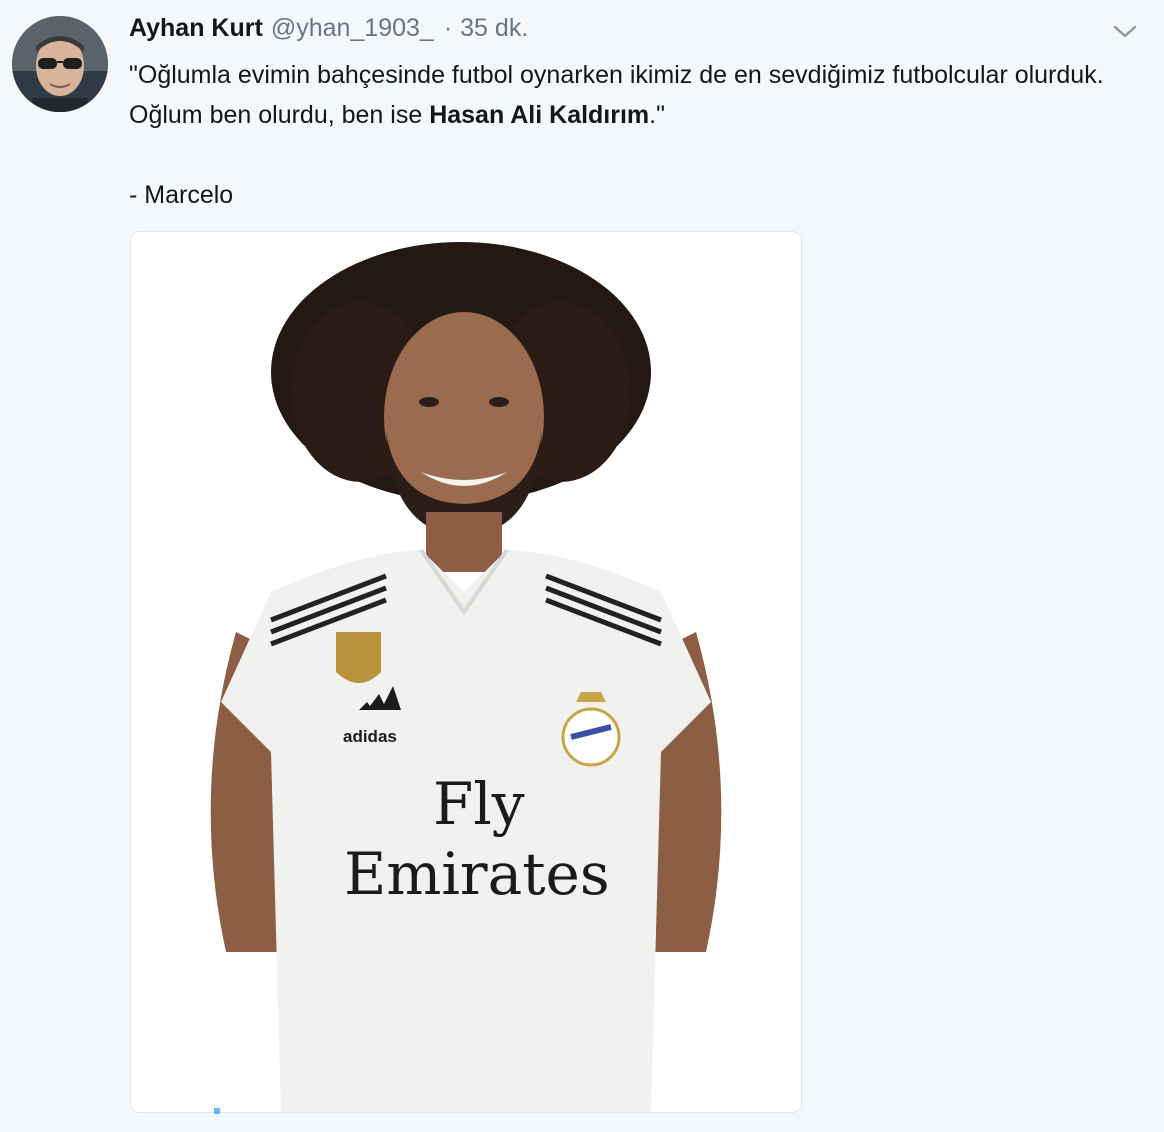 The image size is (1164, 1132). Describe the element at coordinates (358, 657) in the screenshot. I see `fifa-badge-icon` at that location.